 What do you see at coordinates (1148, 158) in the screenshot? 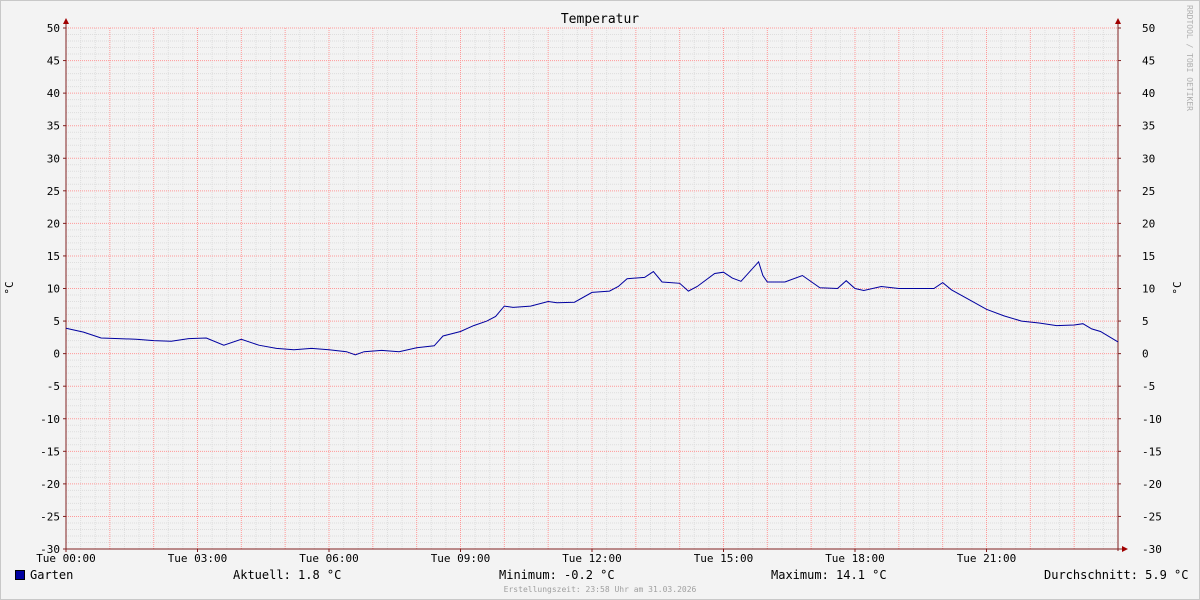
I see `y-tick-label-right: 30` at bounding box center [1148, 158].